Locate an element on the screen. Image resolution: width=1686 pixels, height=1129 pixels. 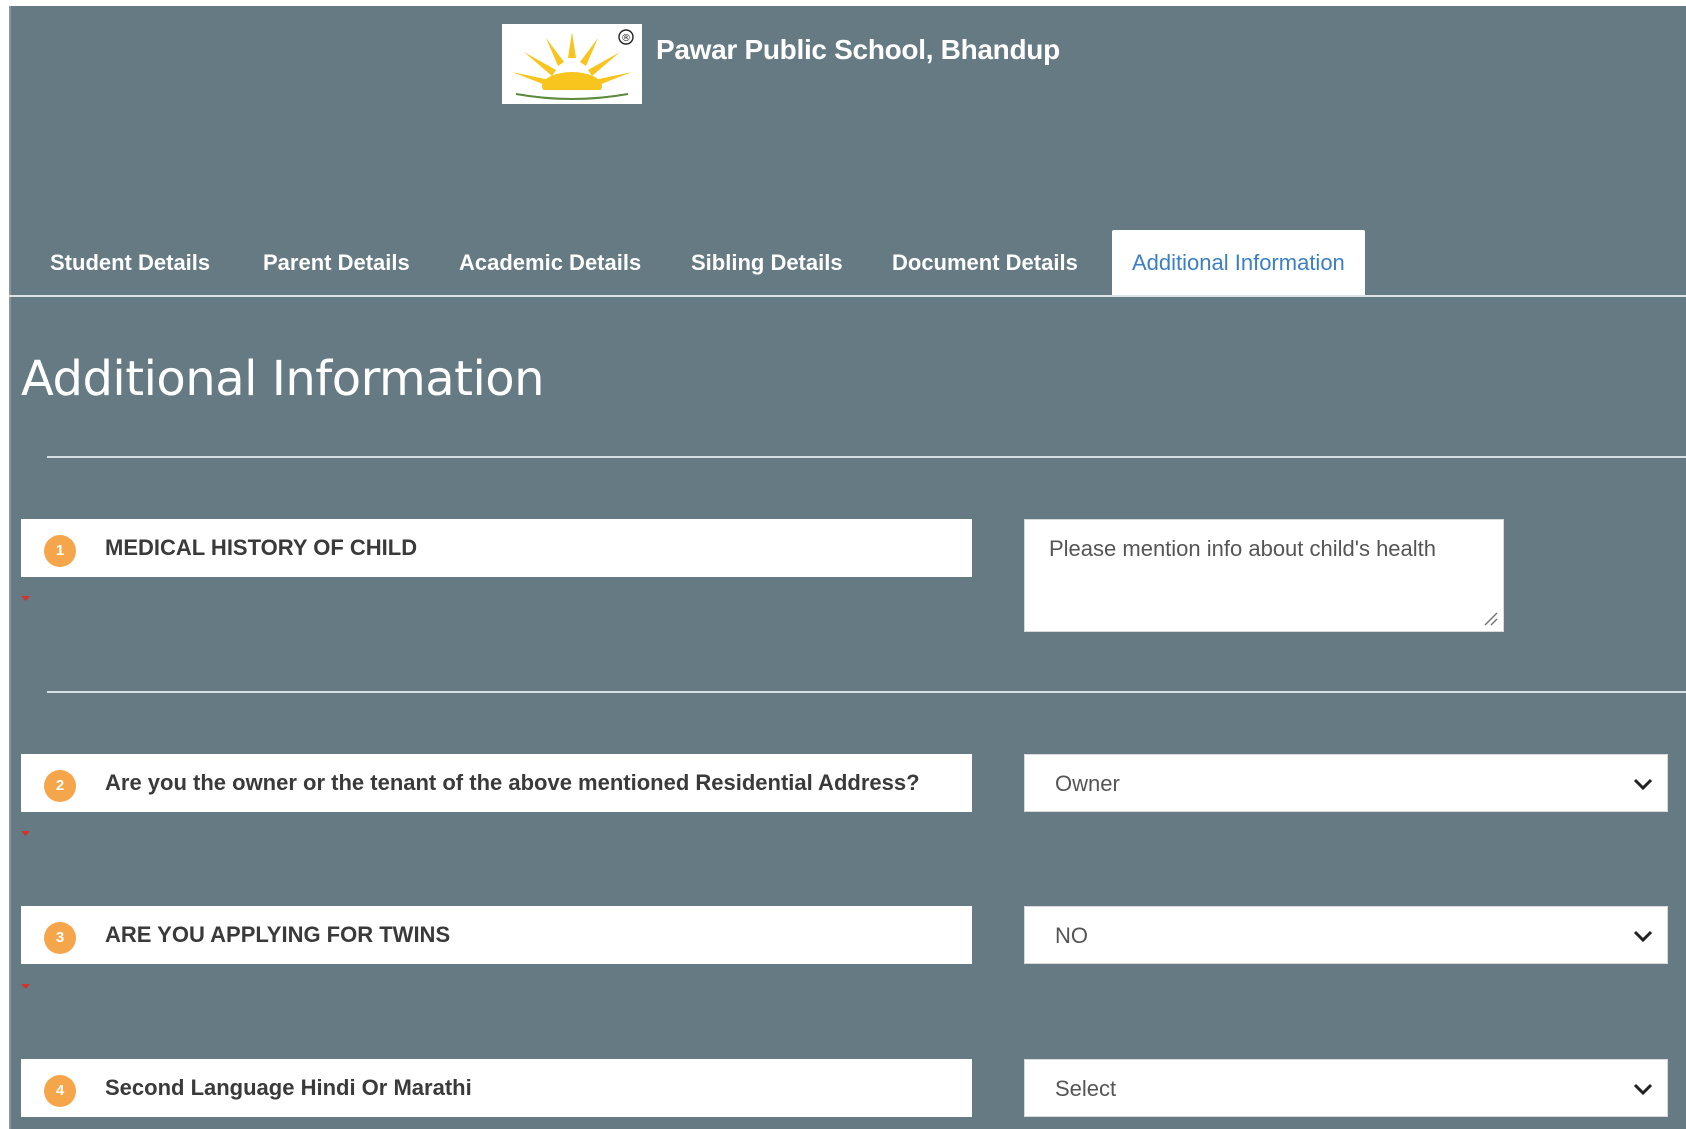
registered-mark: ® is located at coordinates (626, 38).